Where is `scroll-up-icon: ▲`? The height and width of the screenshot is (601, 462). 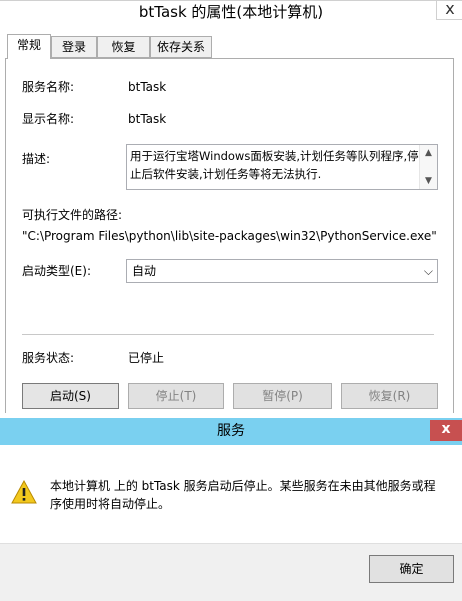 scroll-up-icon: ▲ is located at coordinates (428, 153).